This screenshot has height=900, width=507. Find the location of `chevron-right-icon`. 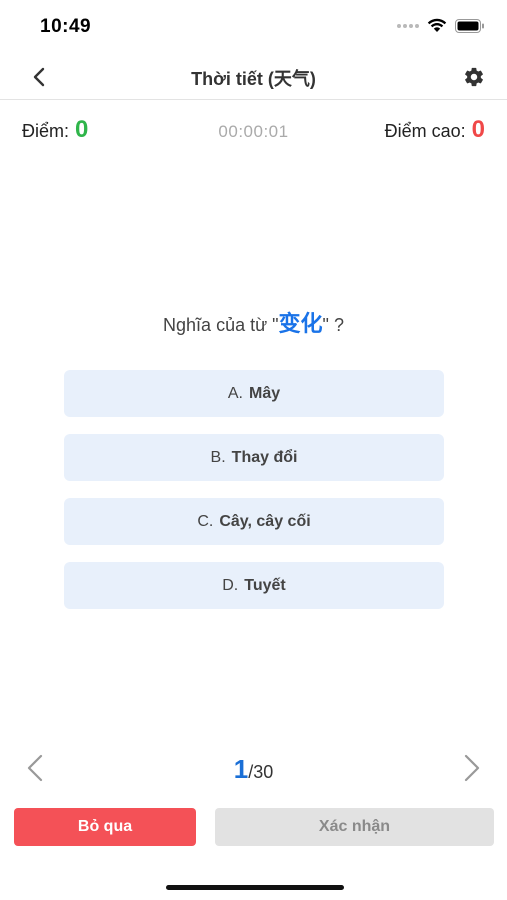

chevron-right-icon is located at coordinates (472, 768).